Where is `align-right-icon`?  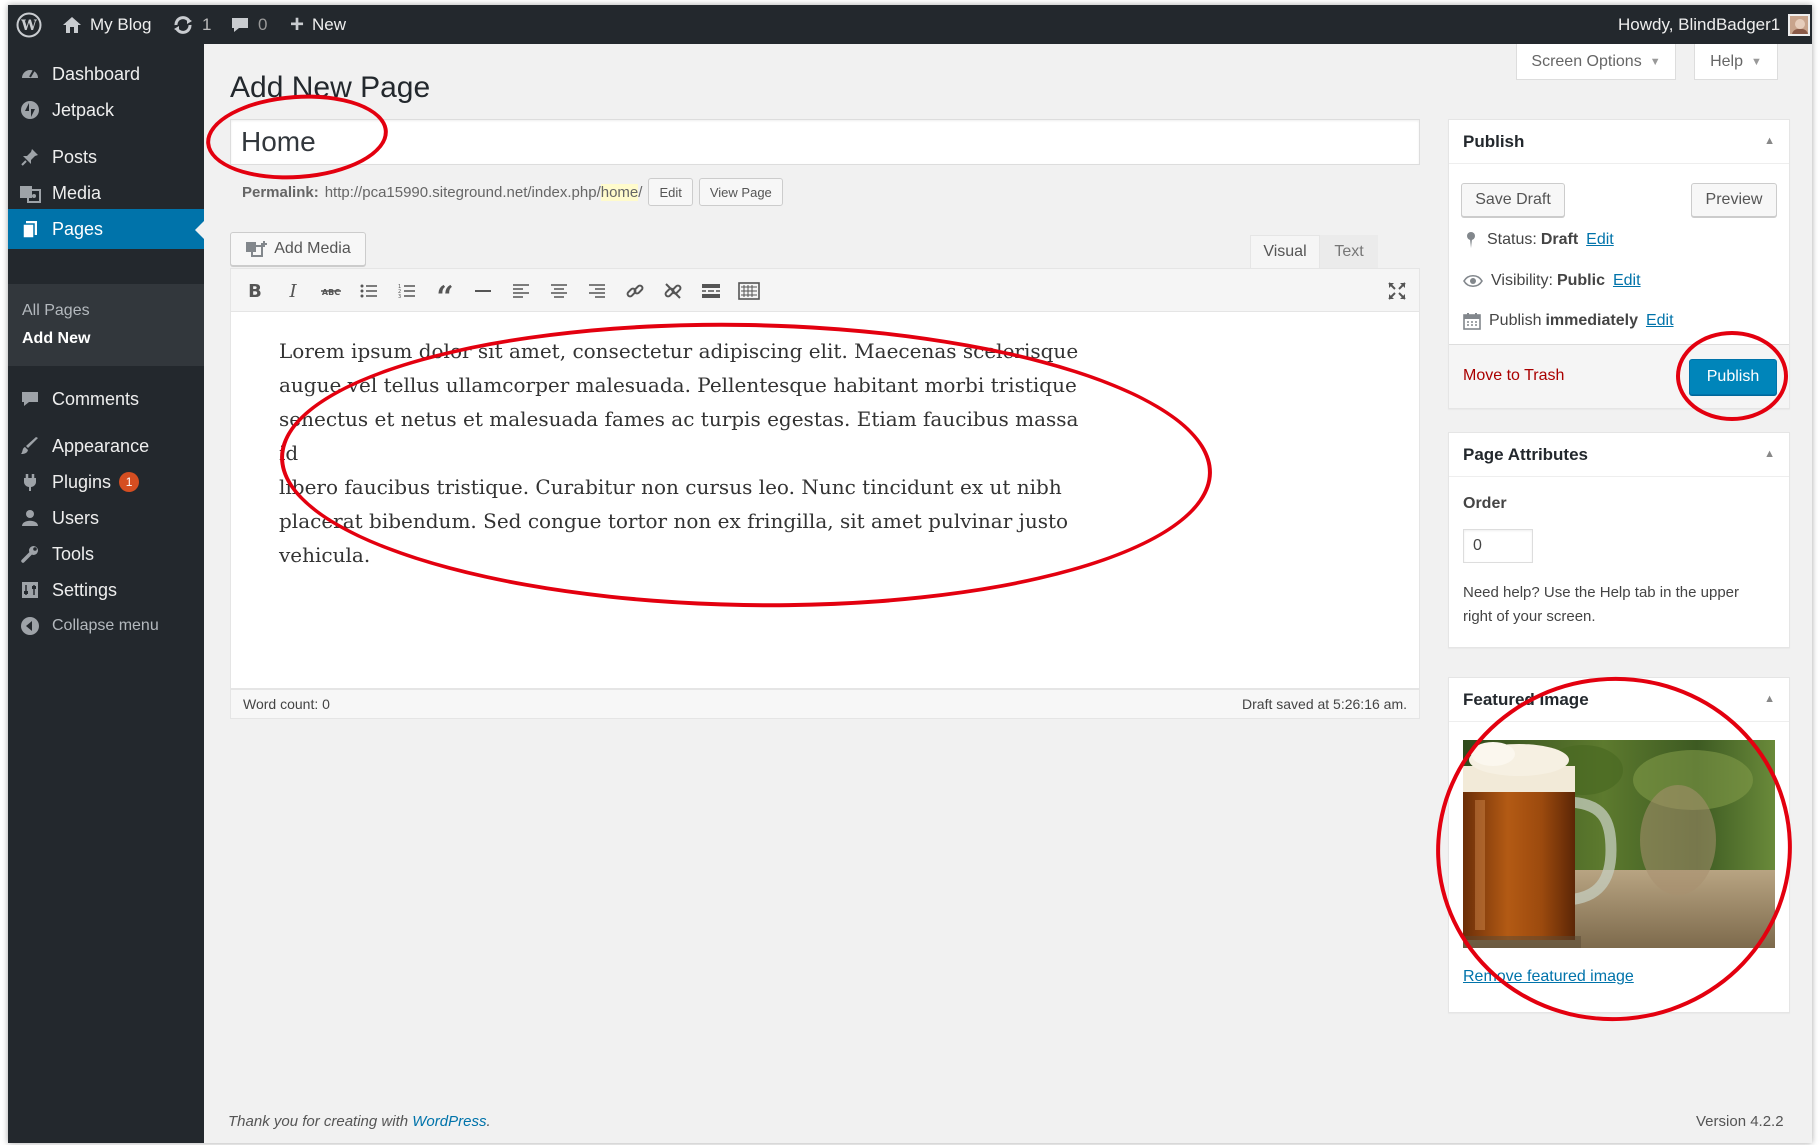
align-right-icon is located at coordinates (597, 291).